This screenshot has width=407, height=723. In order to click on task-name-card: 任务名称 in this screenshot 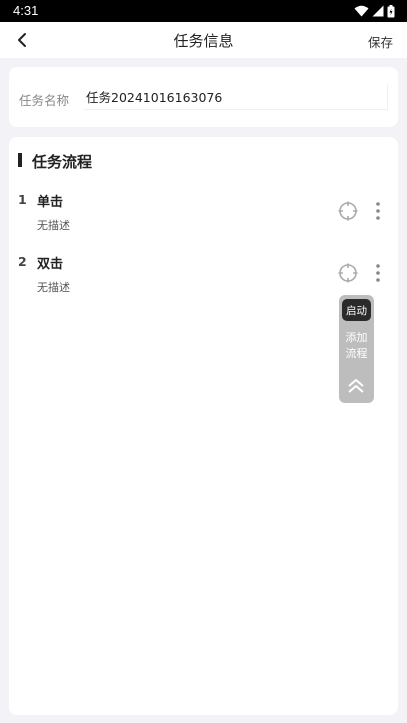, I will do `click(203, 97)`.